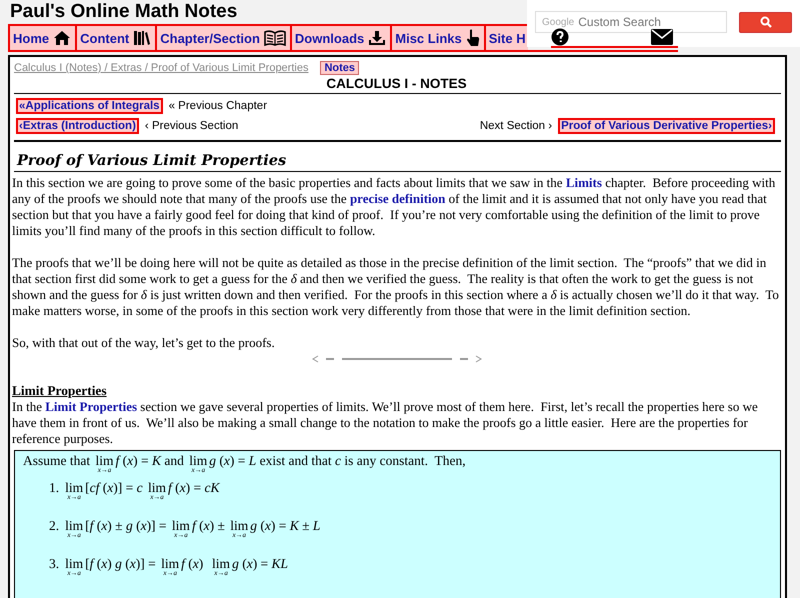  Describe the element at coordinates (396, 84) in the screenshot. I see `course-title: CALCULUS I - NOTES` at that location.